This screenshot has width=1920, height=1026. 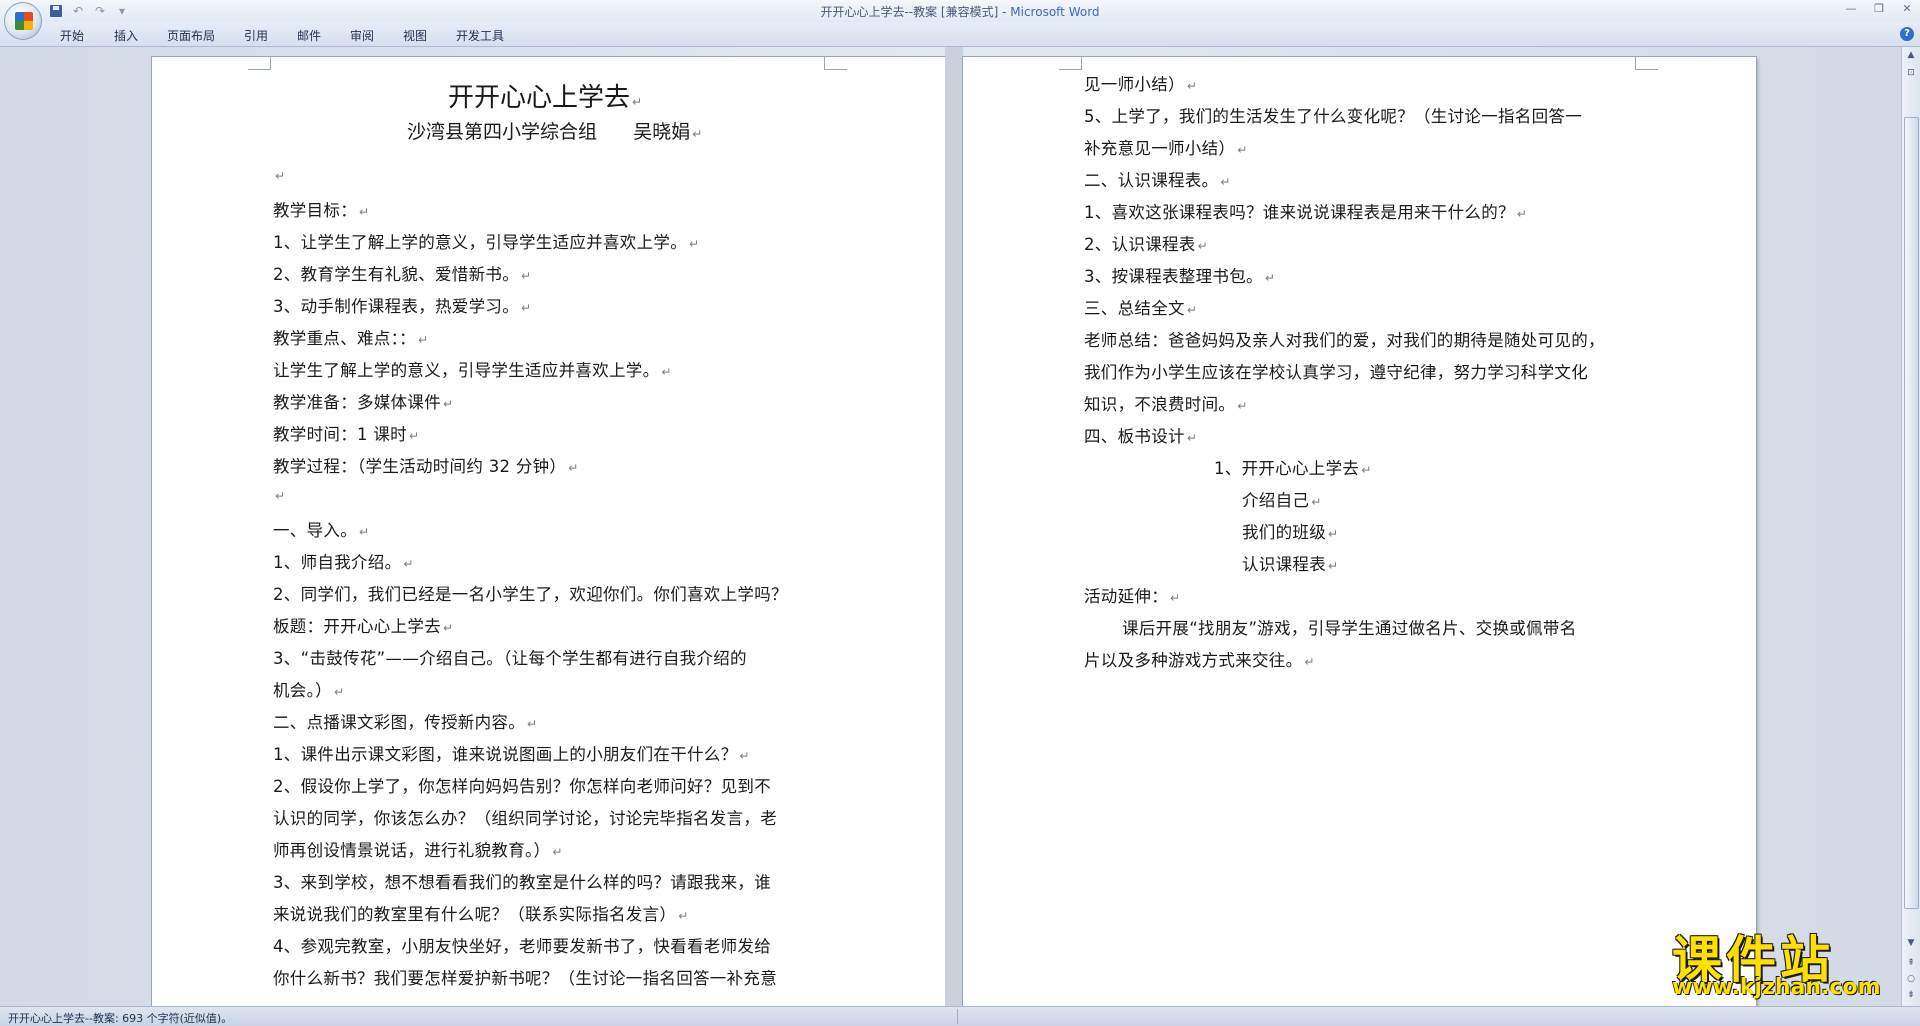 I want to click on document-line: 1、开开心心上学去 ↵, so click(x=1293, y=467).